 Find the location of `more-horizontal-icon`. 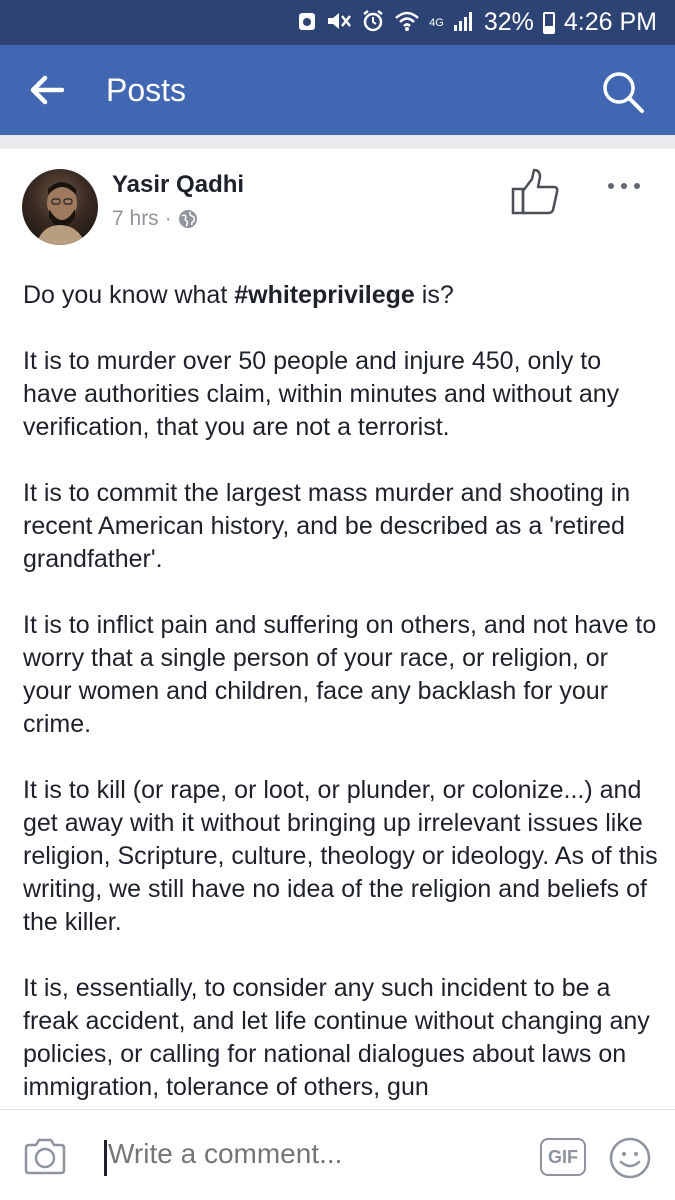

more-horizontal-icon is located at coordinates (624, 186).